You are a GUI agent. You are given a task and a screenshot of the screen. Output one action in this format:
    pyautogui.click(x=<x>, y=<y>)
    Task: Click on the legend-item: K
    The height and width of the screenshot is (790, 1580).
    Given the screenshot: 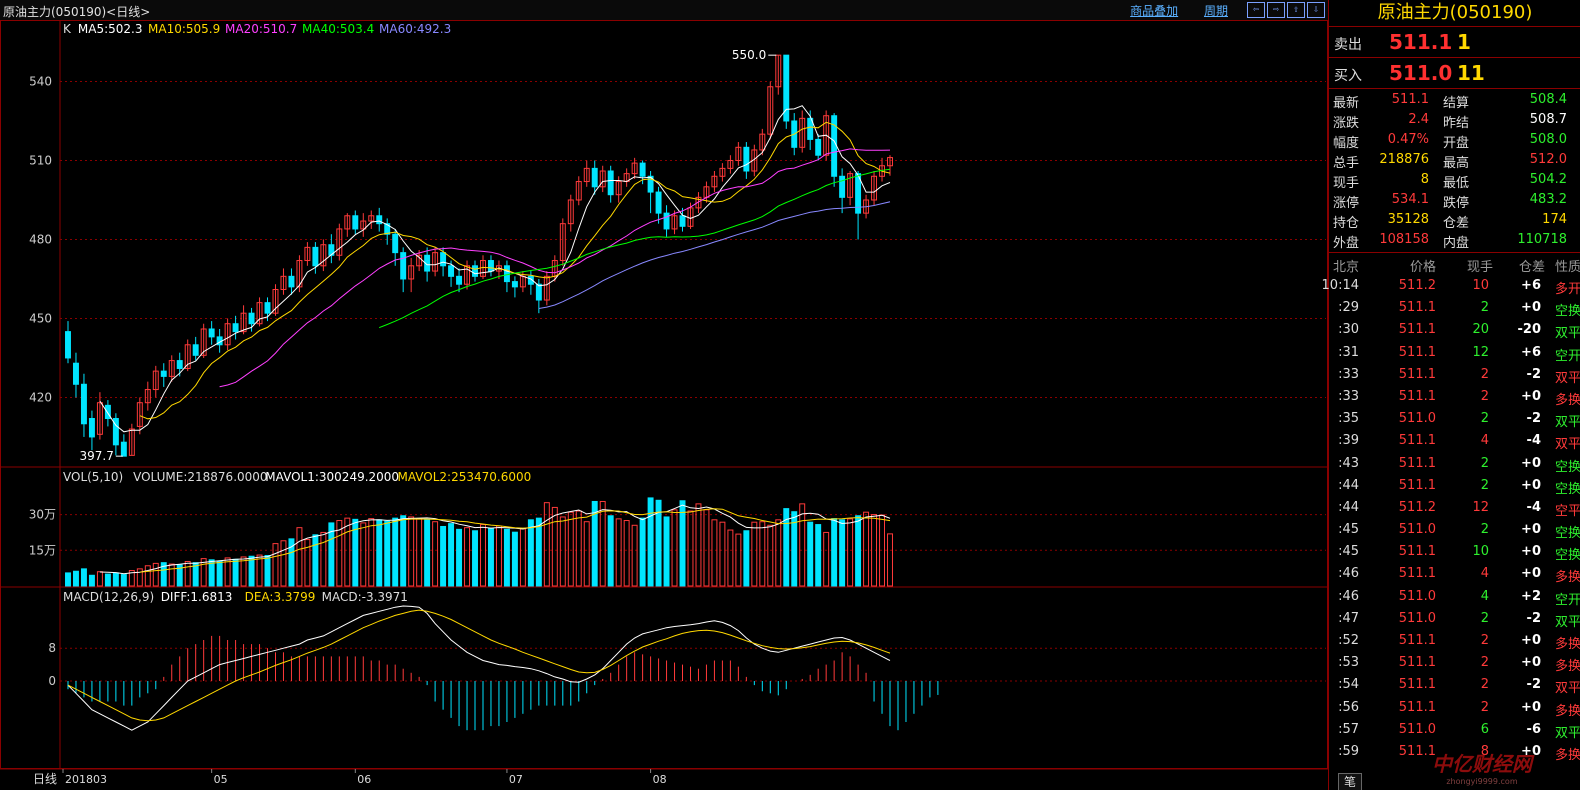 What is the action you would take?
    pyautogui.click(x=67, y=29)
    